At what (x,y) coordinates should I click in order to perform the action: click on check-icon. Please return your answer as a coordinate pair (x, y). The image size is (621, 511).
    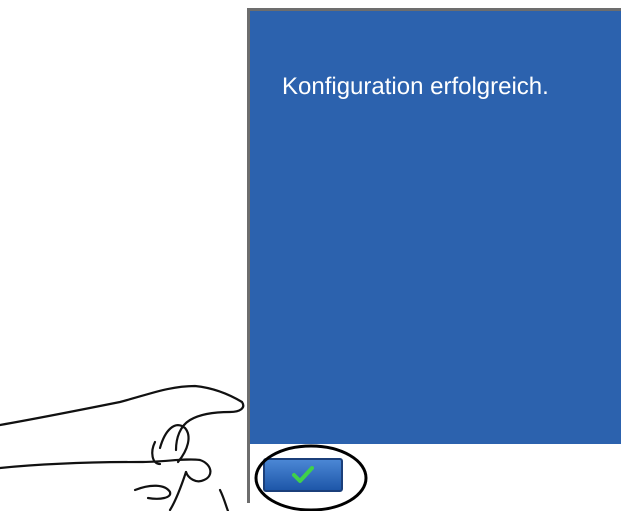
    Looking at the image, I should click on (303, 475).